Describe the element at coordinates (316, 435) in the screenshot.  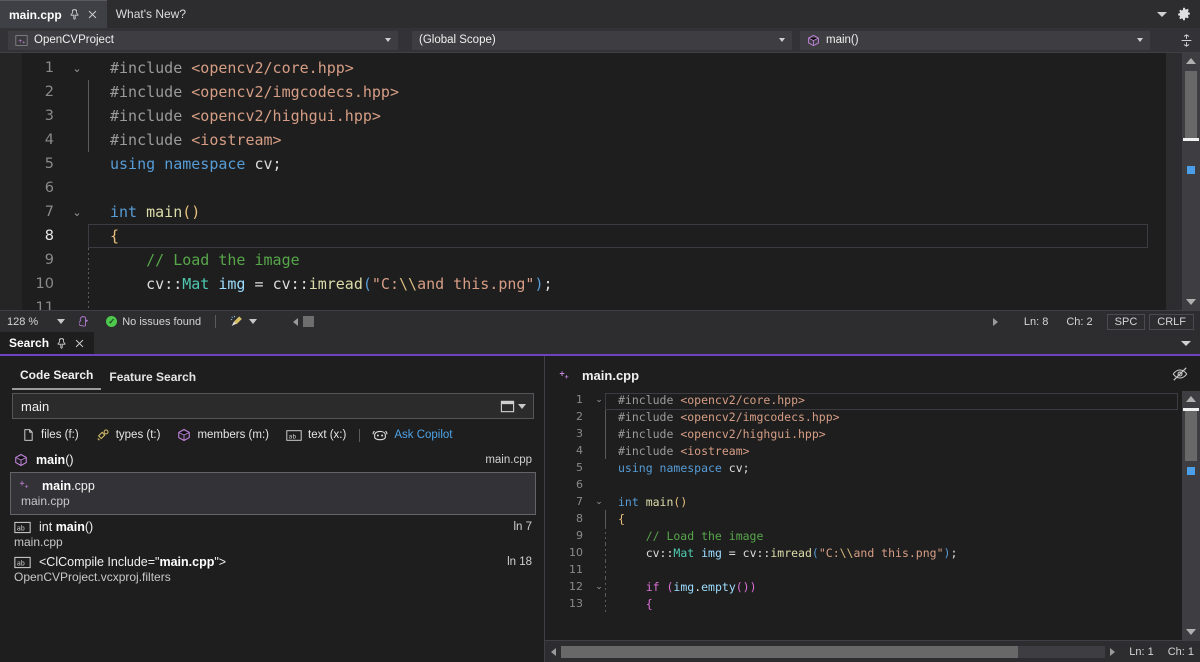
I see `filter-text: ab text (x:)` at that location.